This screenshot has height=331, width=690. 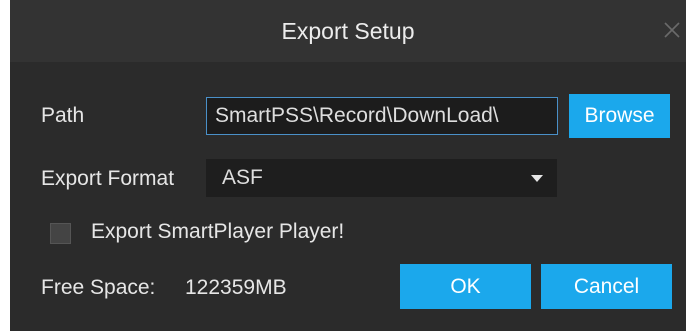 I want to click on free-space-value: 122359MB, so click(x=236, y=287).